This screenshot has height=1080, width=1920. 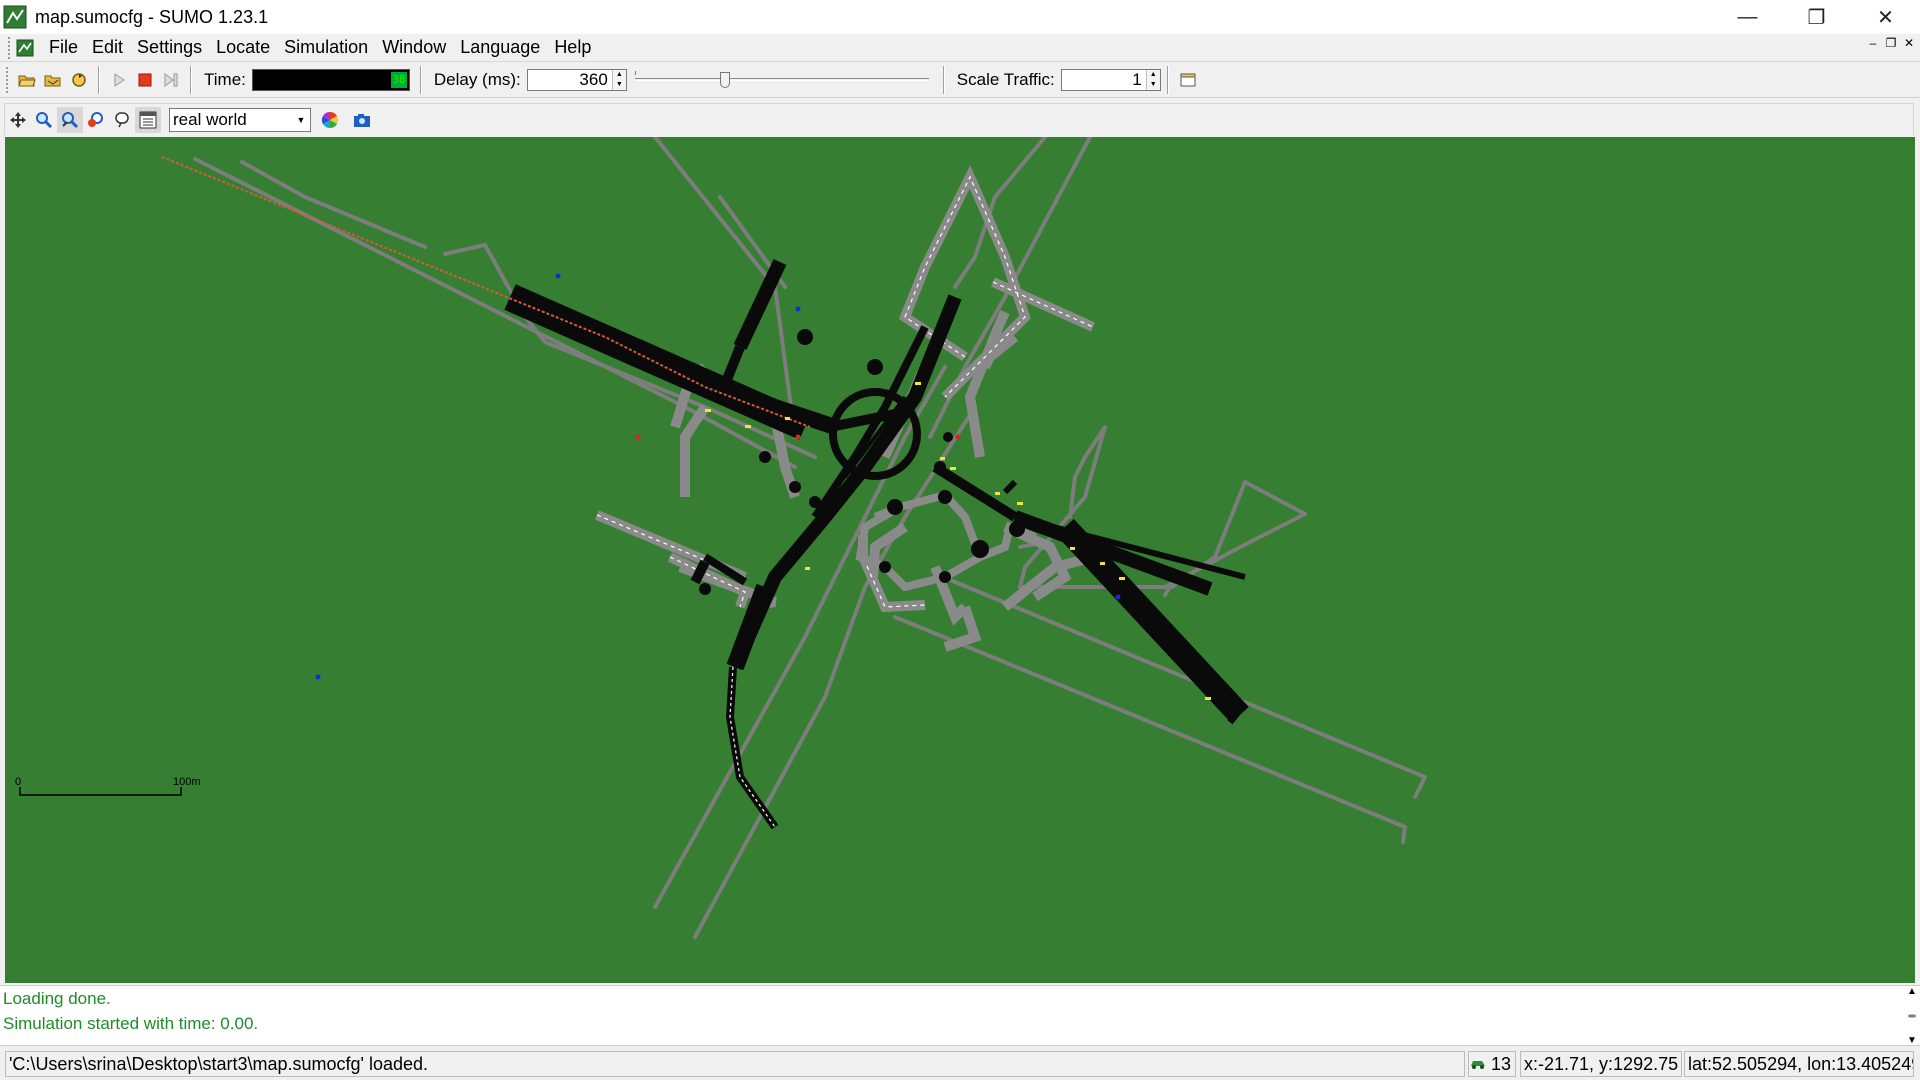 What do you see at coordinates (1816, 17) in the screenshot?
I see `restore-button: ❐` at bounding box center [1816, 17].